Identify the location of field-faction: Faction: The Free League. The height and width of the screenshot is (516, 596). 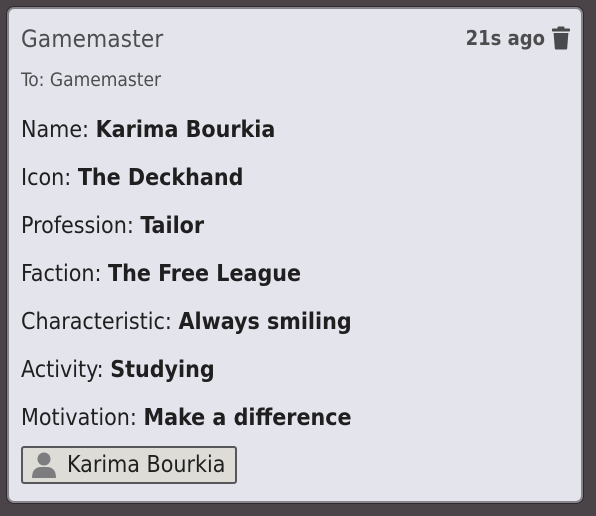
(186, 285).